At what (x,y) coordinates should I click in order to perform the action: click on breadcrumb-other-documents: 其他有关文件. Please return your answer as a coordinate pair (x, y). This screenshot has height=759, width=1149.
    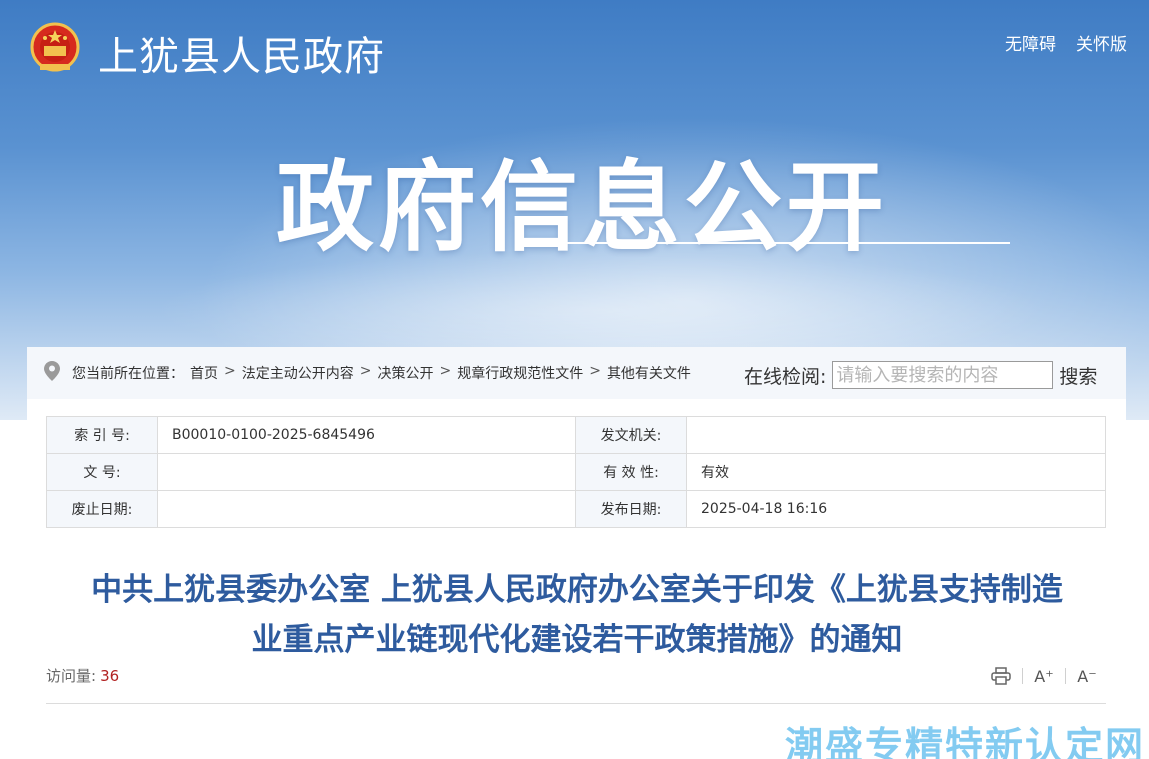
    Looking at the image, I should click on (649, 373).